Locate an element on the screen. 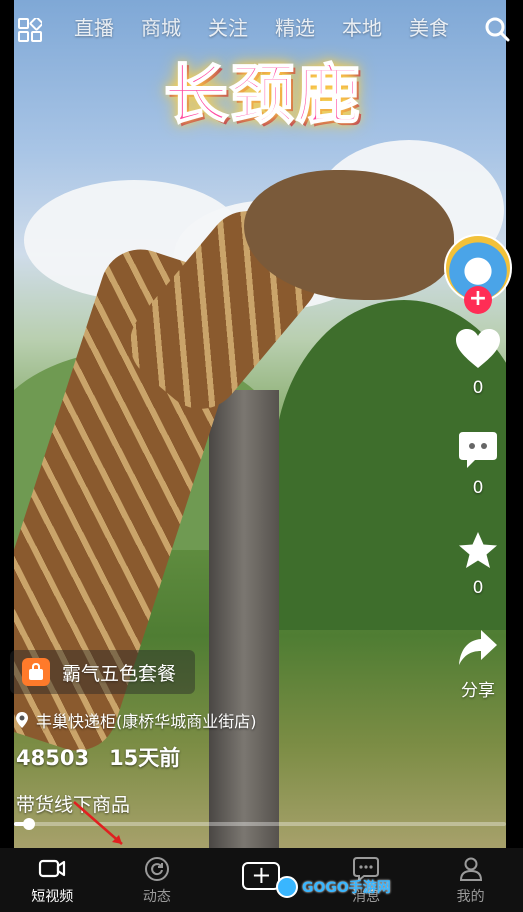 The width and height of the screenshot is (523, 912). tab-short-video-label: 短视频 is located at coordinates (52, 897).